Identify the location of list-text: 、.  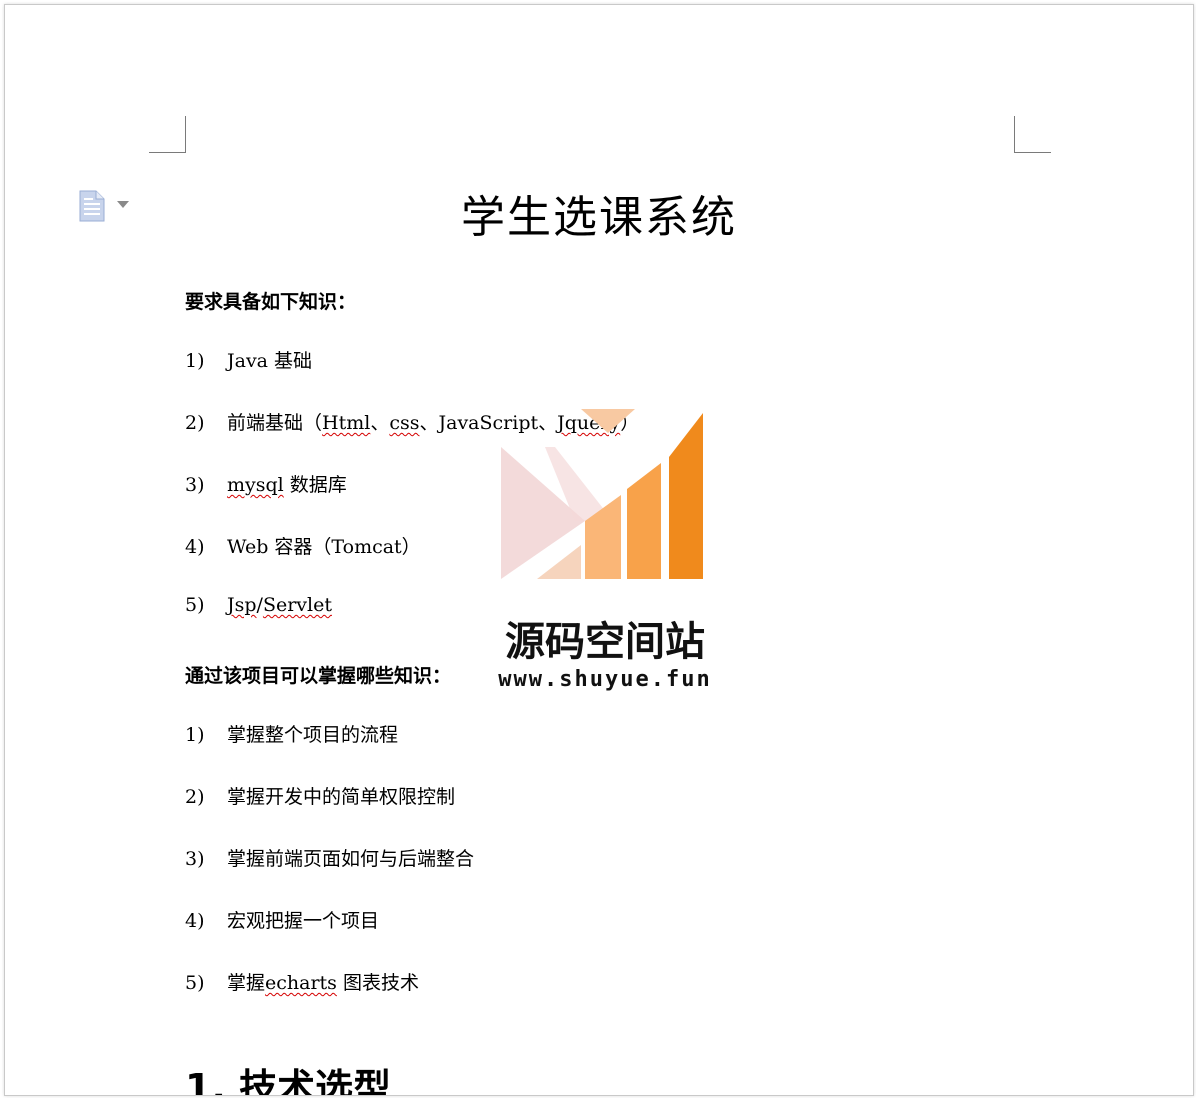
(380, 423).